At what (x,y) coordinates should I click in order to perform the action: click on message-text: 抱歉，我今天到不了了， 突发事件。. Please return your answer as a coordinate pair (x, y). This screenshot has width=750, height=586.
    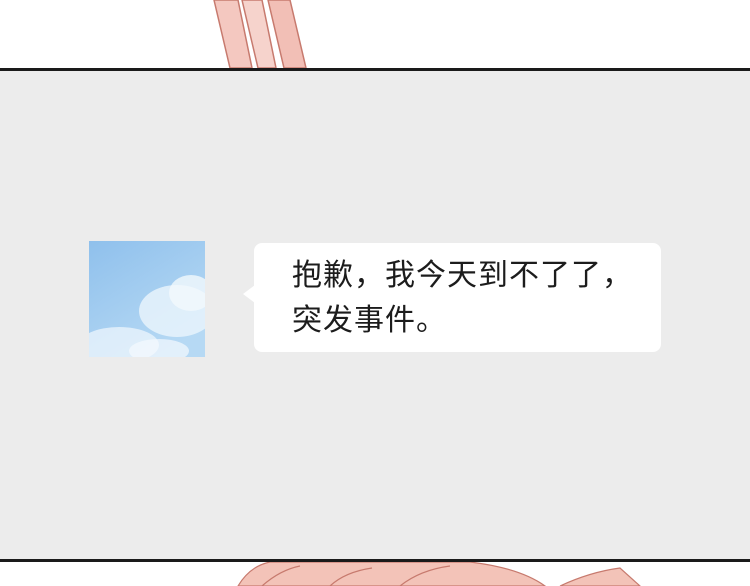
    Looking at the image, I should click on (462, 298).